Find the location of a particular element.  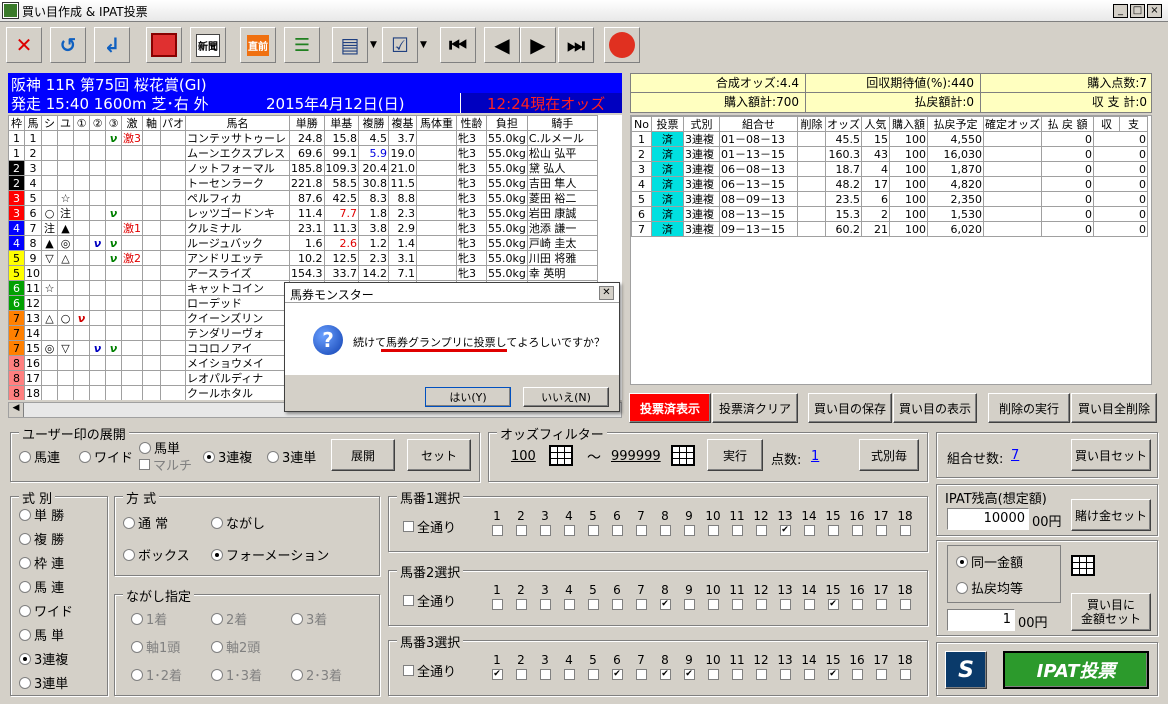

horse-row: 5 10 アースライズ 154.3 33.7 14.2 7.1 牝3 55.0kg 幸 英明 is located at coordinates (303, 273).